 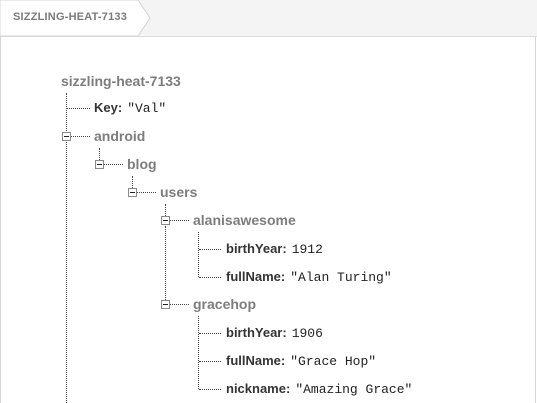 What do you see at coordinates (165, 304) in the screenshot?
I see `collapse-toggle-gracehop` at bounding box center [165, 304].